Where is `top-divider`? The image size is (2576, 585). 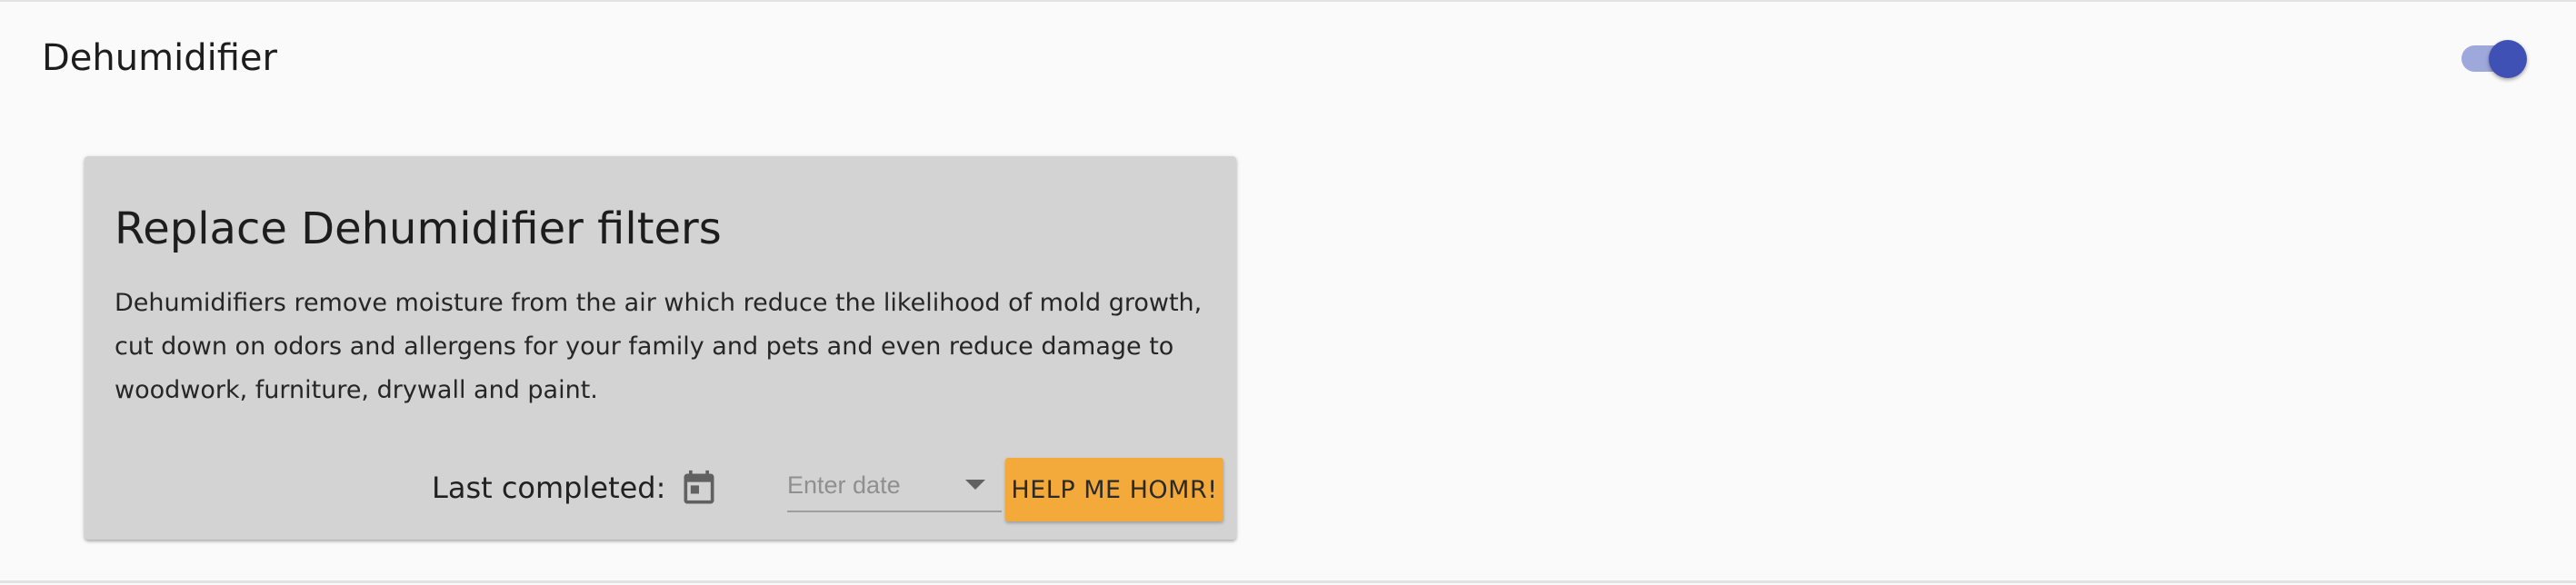
top-divider is located at coordinates (1288, 1).